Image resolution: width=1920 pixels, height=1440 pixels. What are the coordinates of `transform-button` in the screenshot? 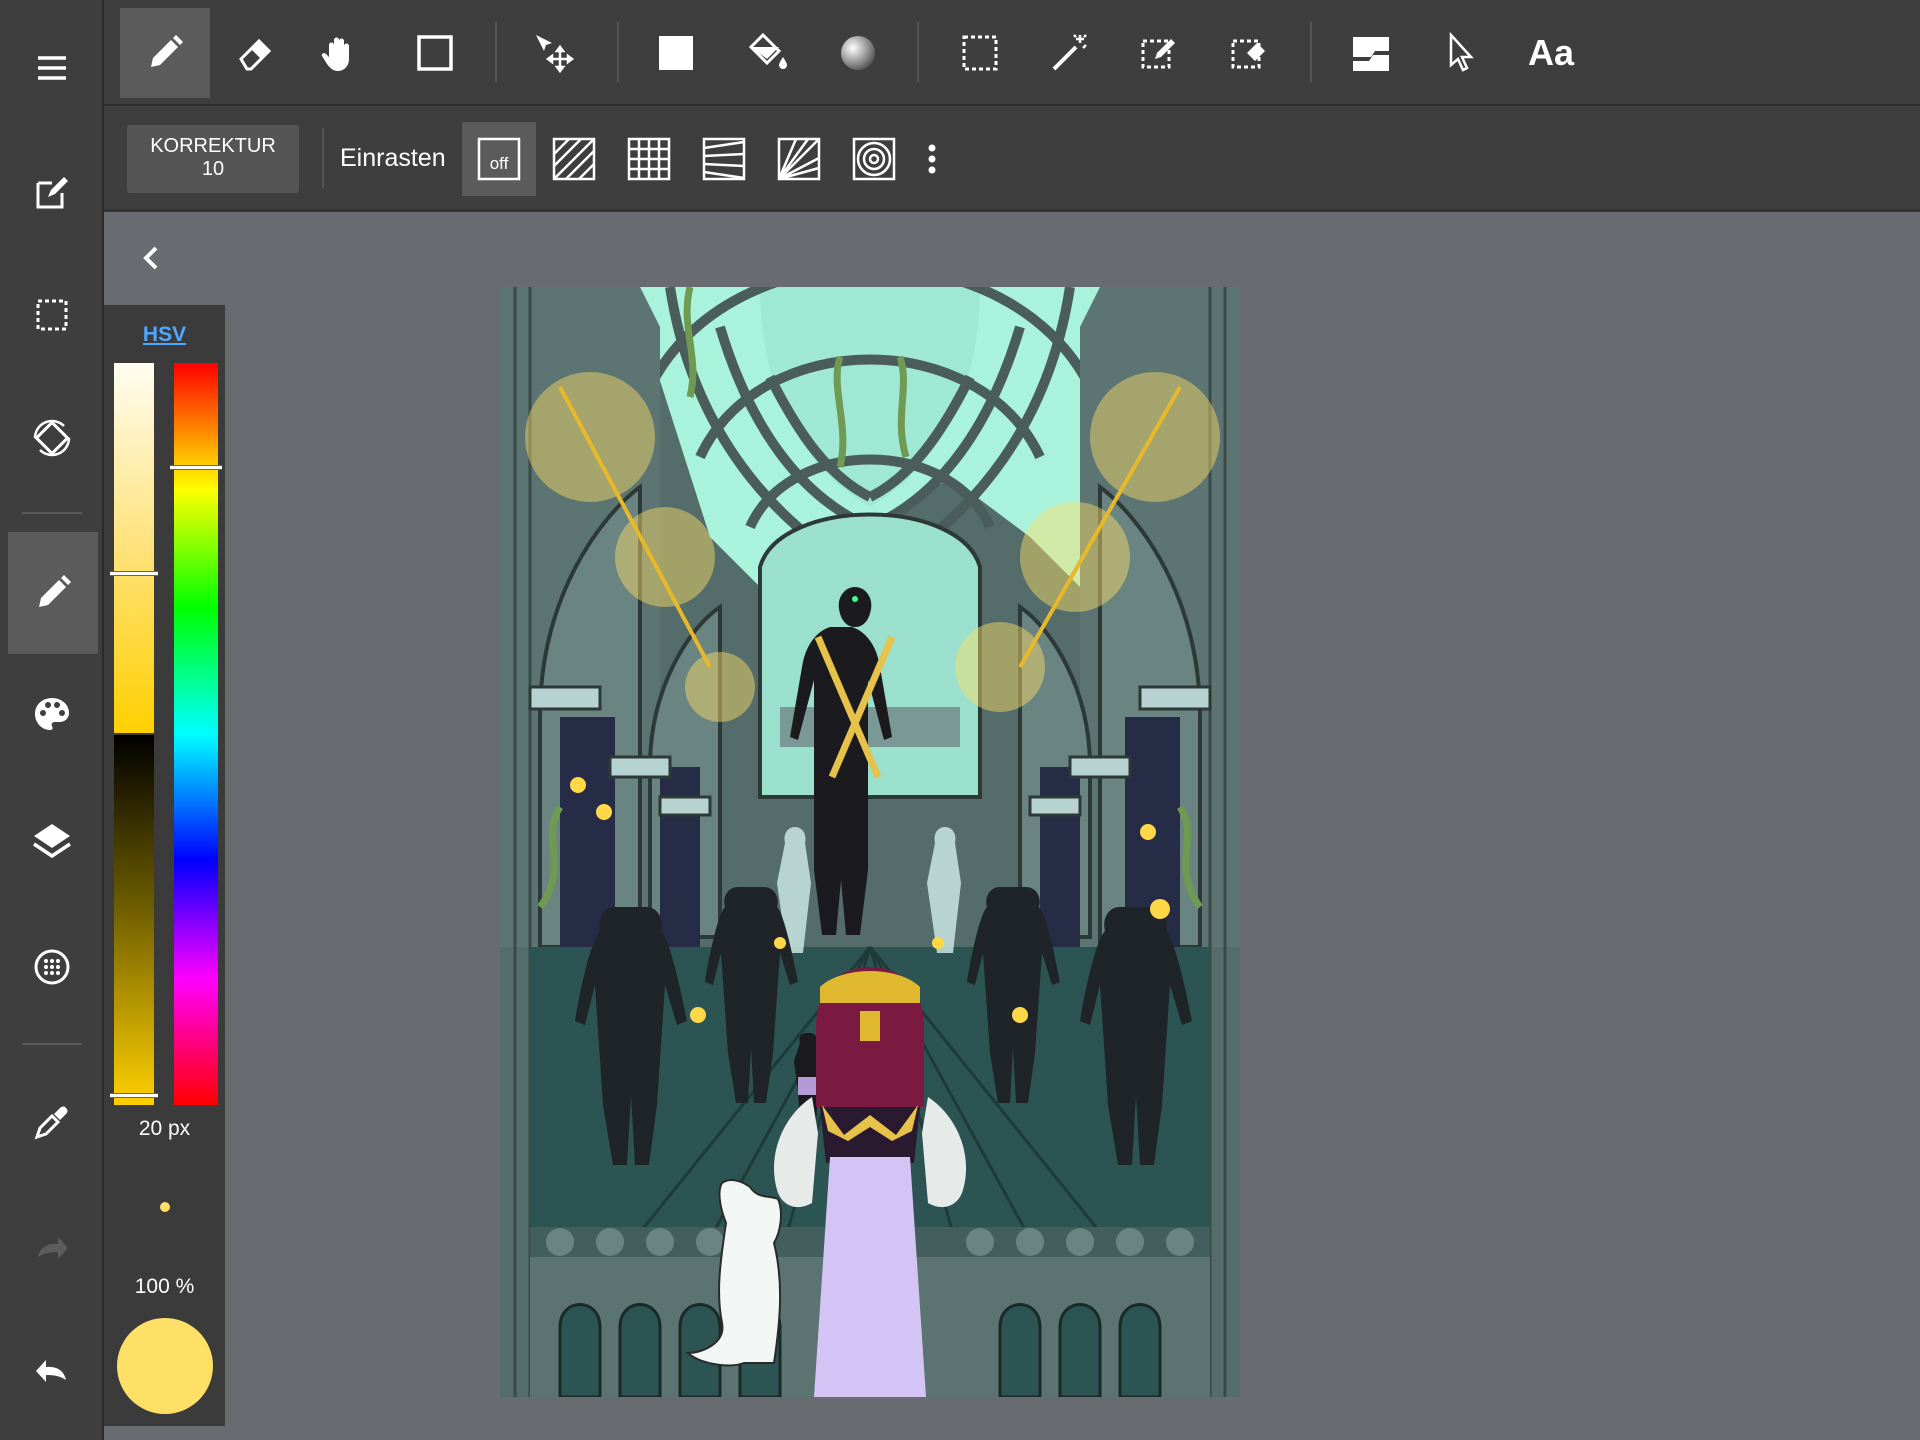 It's located at (52, 438).